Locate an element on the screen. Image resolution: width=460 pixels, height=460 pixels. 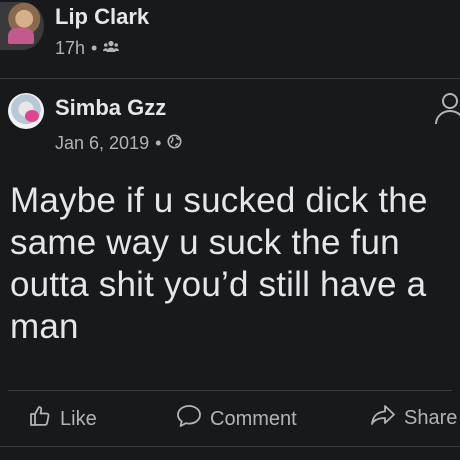
globe-icon is located at coordinates (174, 143).